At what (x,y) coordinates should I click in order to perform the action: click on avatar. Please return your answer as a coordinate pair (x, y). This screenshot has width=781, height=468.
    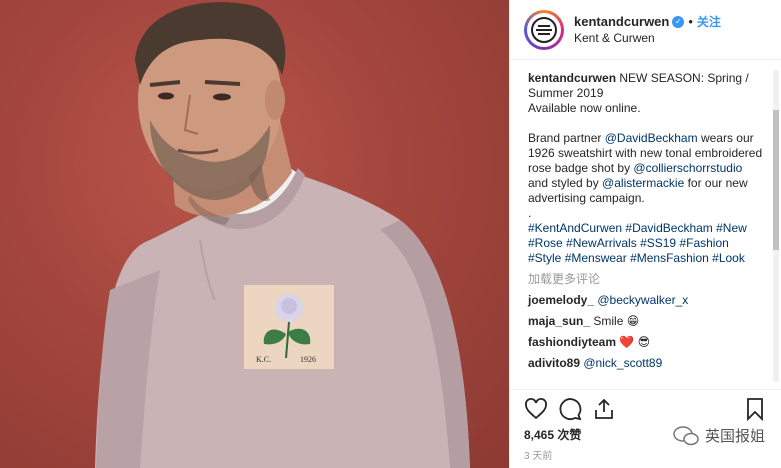
    Looking at the image, I should click on (544, 29).